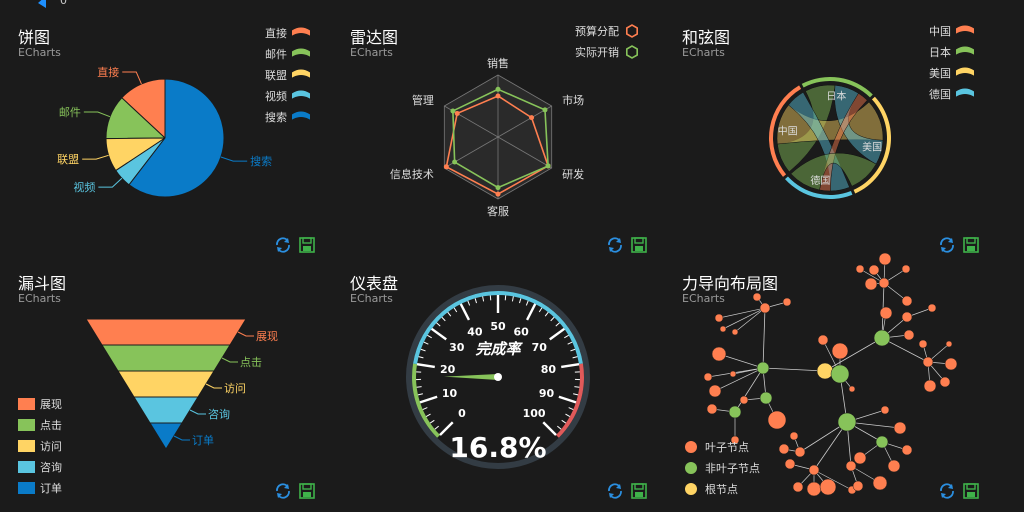  I want to click on funnel-label: 点击, so click(251, 362).